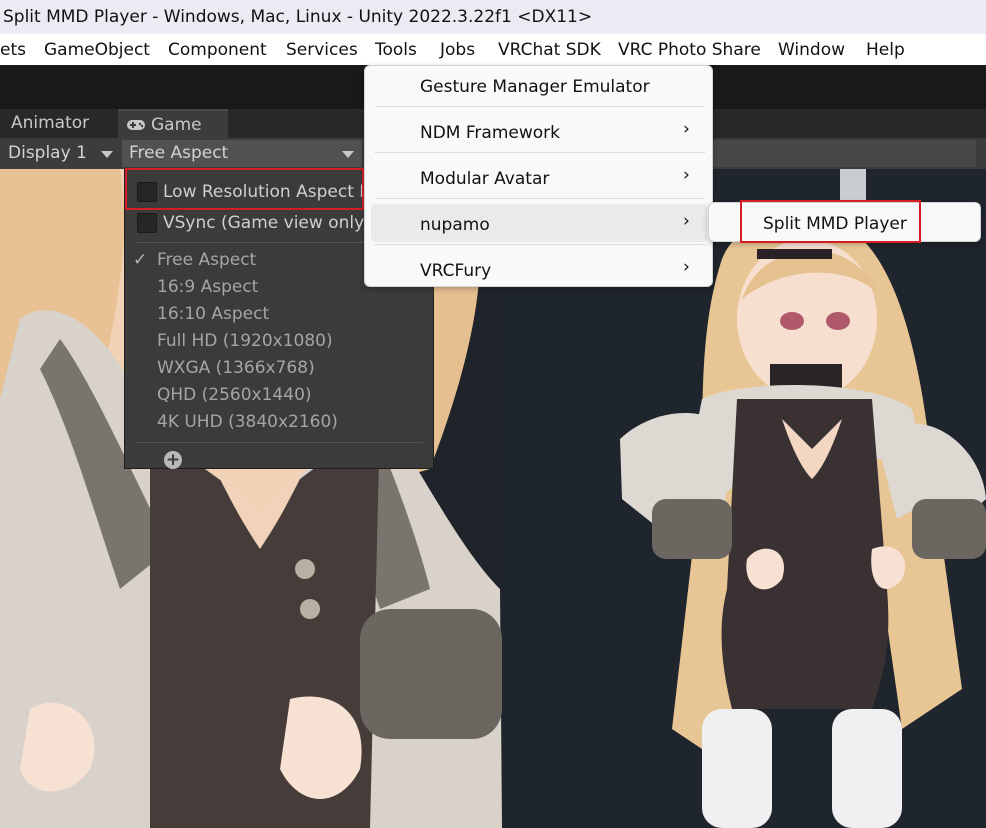 Image resolution: width=986 pixels, height=828 pixels. What do you see at coordinates (147, 223) in the screenshot?
I see `vsync-checkbox` at bounding box center [147, 223].